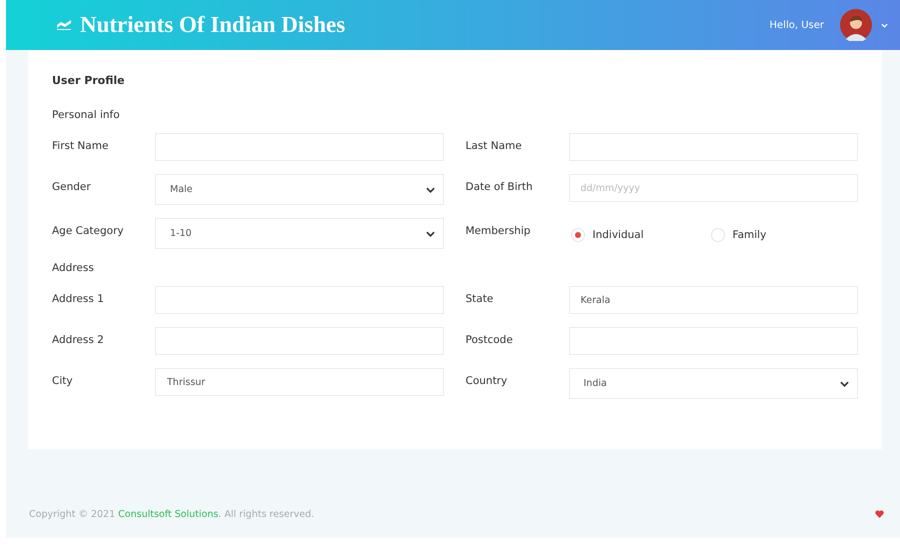  What do you see at coordinates (494, 145) in the screenshot?
I see `field-label: Last Name` at bounding box center [494, 145].